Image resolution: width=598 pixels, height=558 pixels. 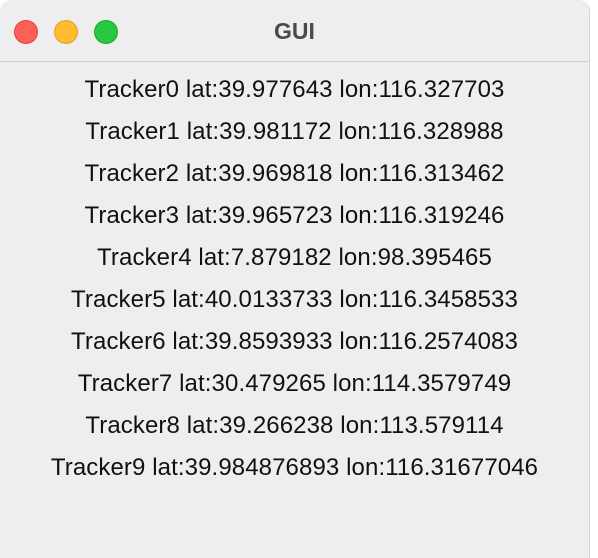 I want to click on tracker-row-3: Tracker3 lat:39.965723 lon:116.319246, so click(x=294, y=215).